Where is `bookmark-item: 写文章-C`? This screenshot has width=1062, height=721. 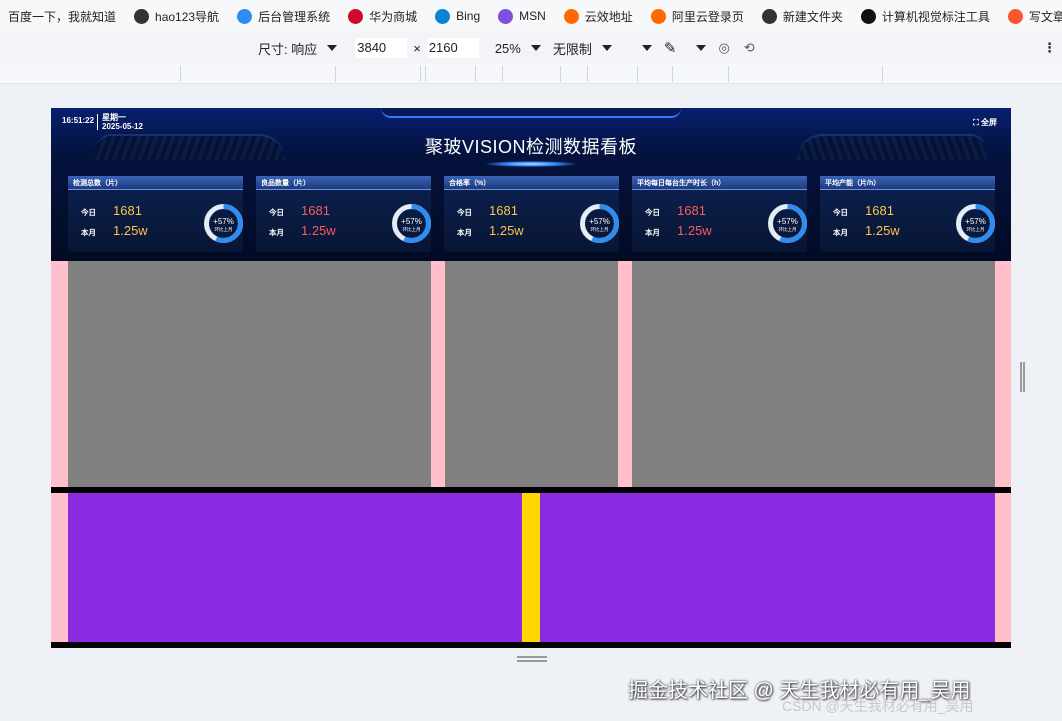 bookmark-item: 写文章-C is located at coordinates (1034, 16).